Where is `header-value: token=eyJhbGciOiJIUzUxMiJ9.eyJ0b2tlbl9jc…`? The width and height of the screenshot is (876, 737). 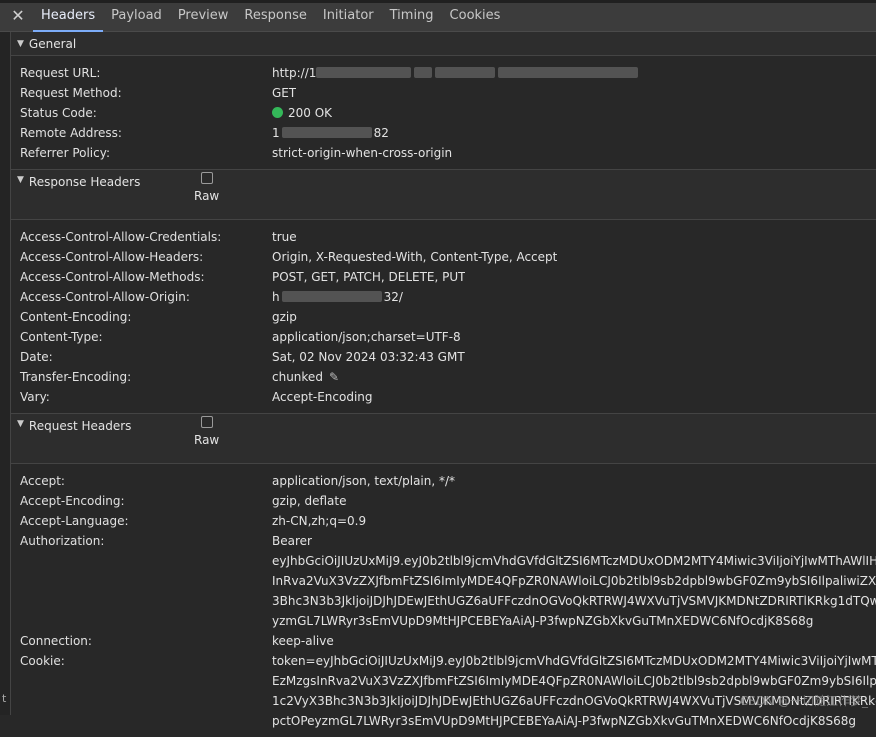 header-value: token=eyJhbGciOiJIUzUxMiJ9.eyJ0b2tlbl9jc… is located at coordinates (574, 661).